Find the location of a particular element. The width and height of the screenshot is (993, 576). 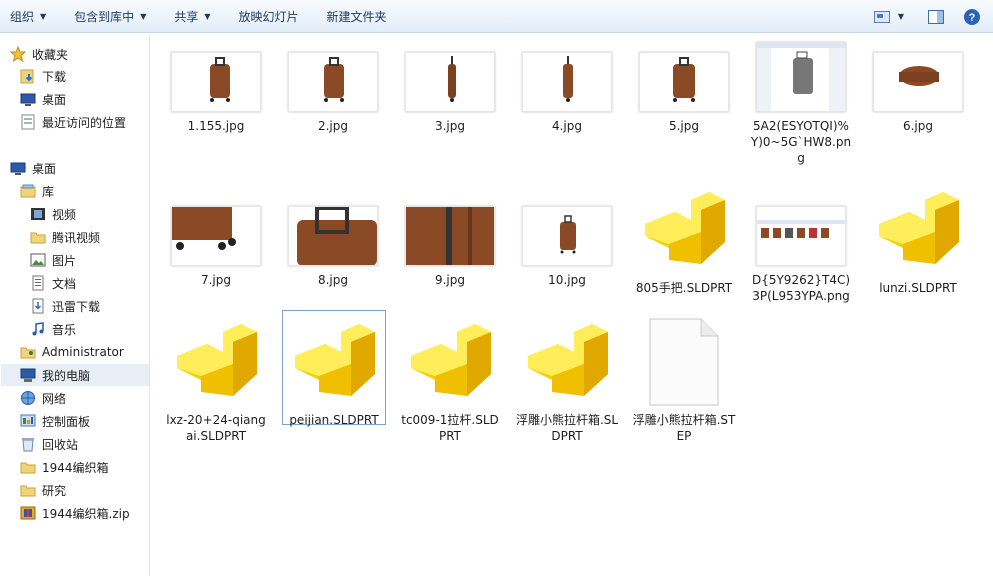

user-folder-icon is located at coordinates (28, 352).